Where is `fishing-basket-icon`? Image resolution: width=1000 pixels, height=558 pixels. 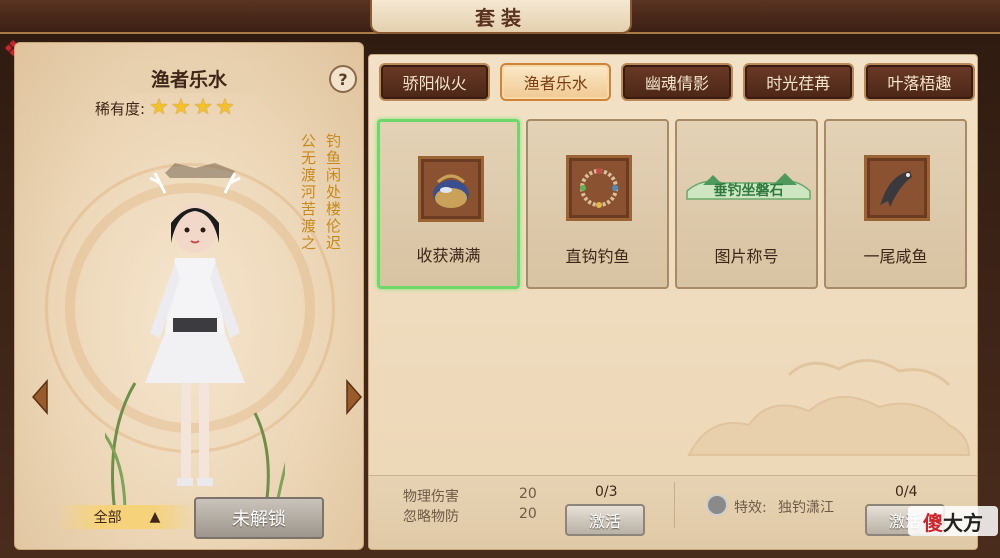
fishing-basket-icon is located at coordinates (451, 189).